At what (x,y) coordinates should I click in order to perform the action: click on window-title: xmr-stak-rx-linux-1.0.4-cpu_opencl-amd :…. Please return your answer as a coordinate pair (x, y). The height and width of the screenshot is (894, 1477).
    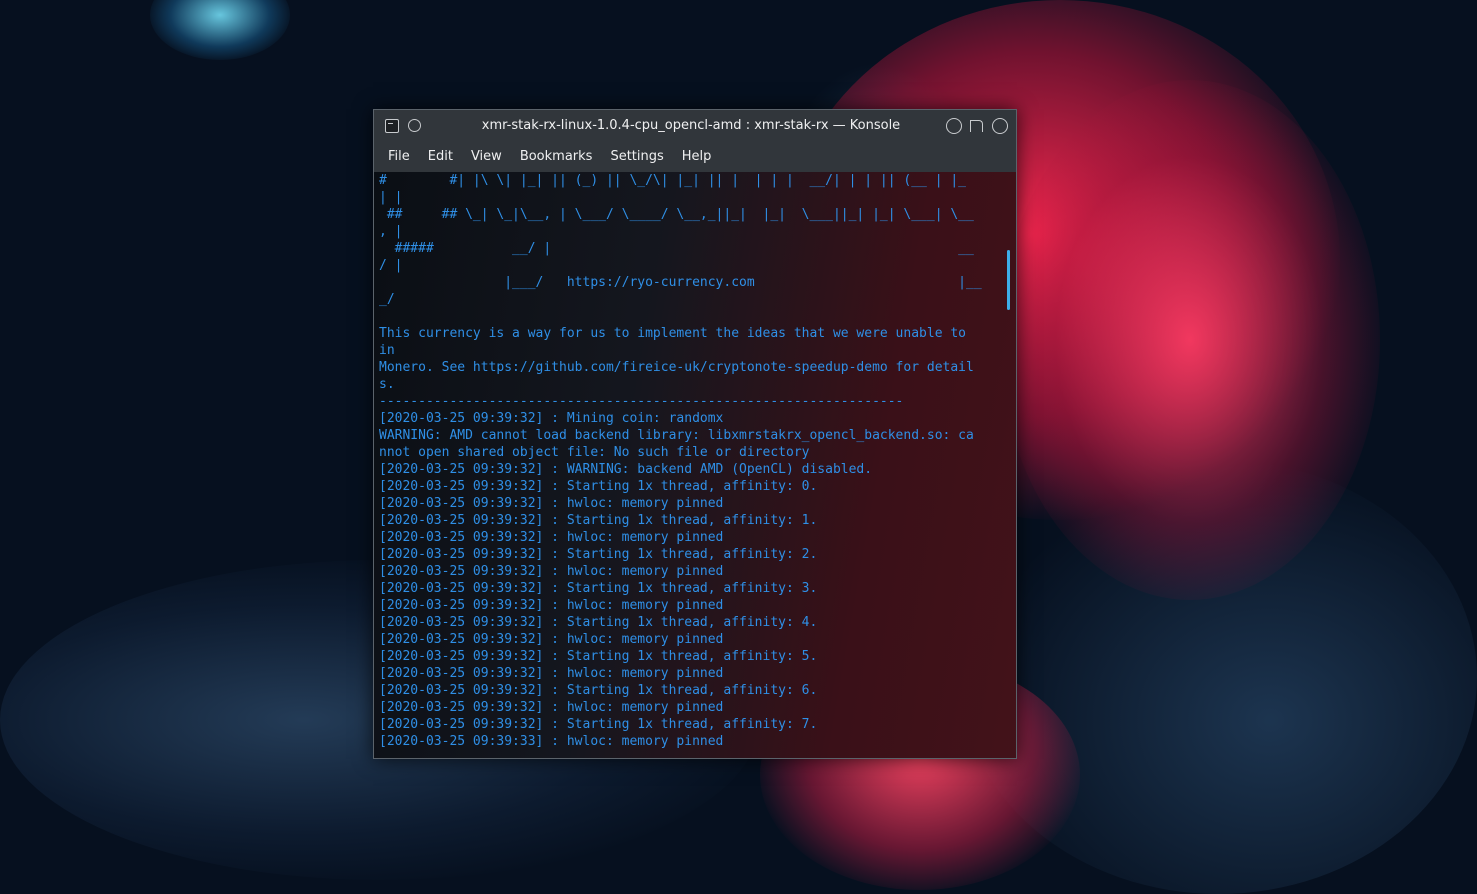
    Looking at the image, I should click on (691, 125).